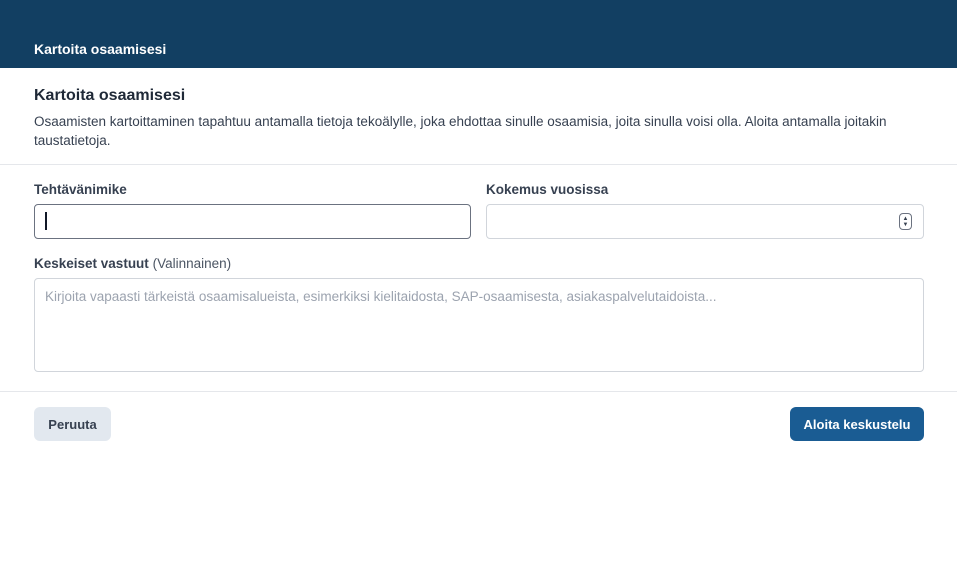  What do you see at coordinates (72, 424) in the screenshot?
I see `cancel-button: Peruuta` at bounding box center [72, 424].